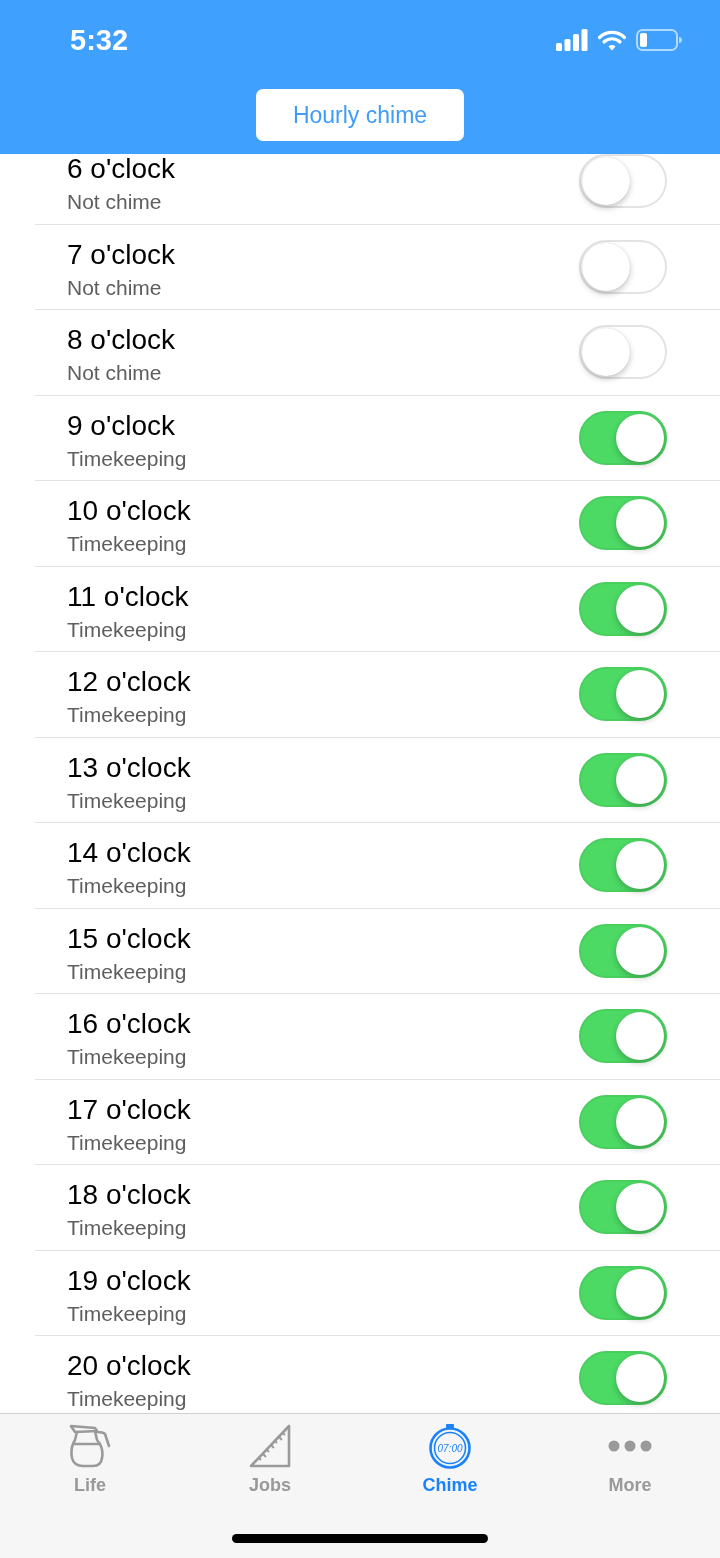  What do you see at coordinates (121, 254) in the screenshot?
I see `hour-label: 7 o'clock` at bounding box center [121, 254].